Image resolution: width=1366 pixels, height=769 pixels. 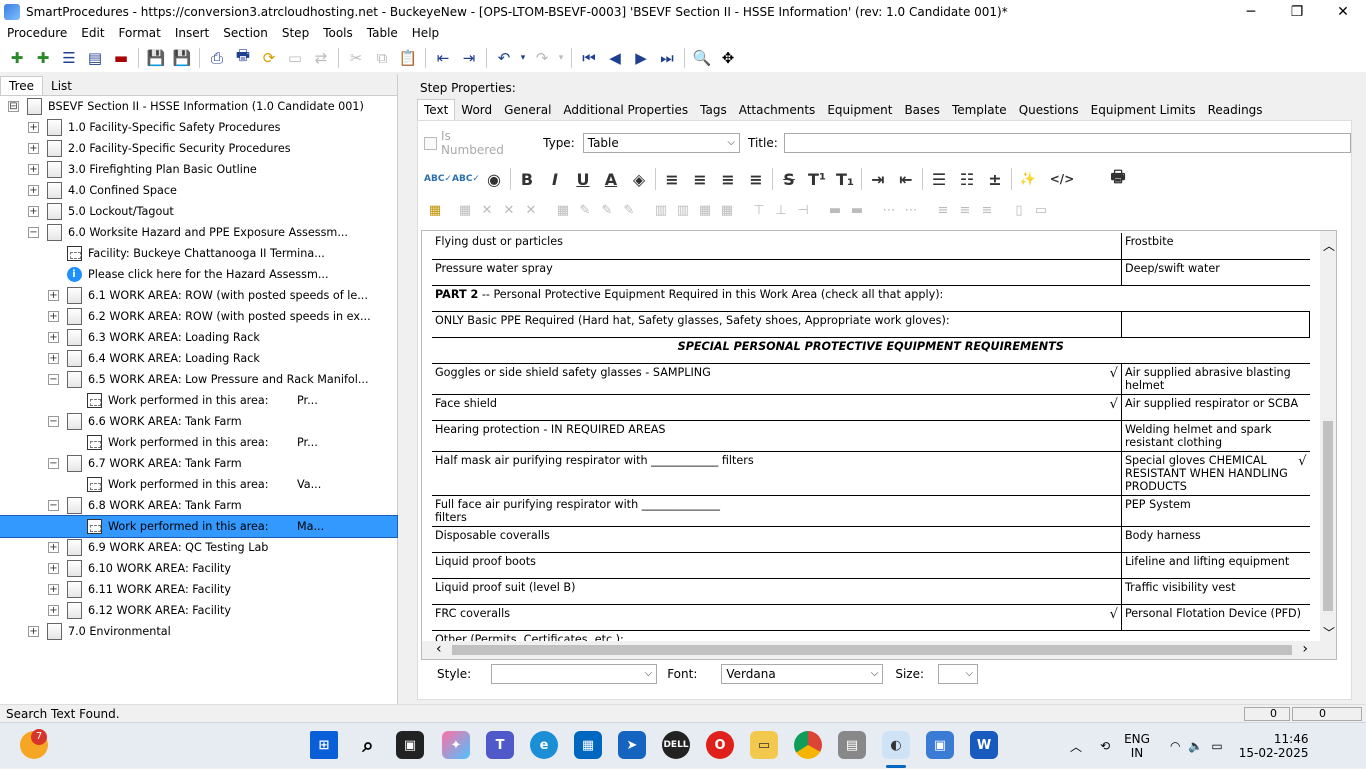 I want to click on table-cell: Body harness, so click(x=1215, y=539).